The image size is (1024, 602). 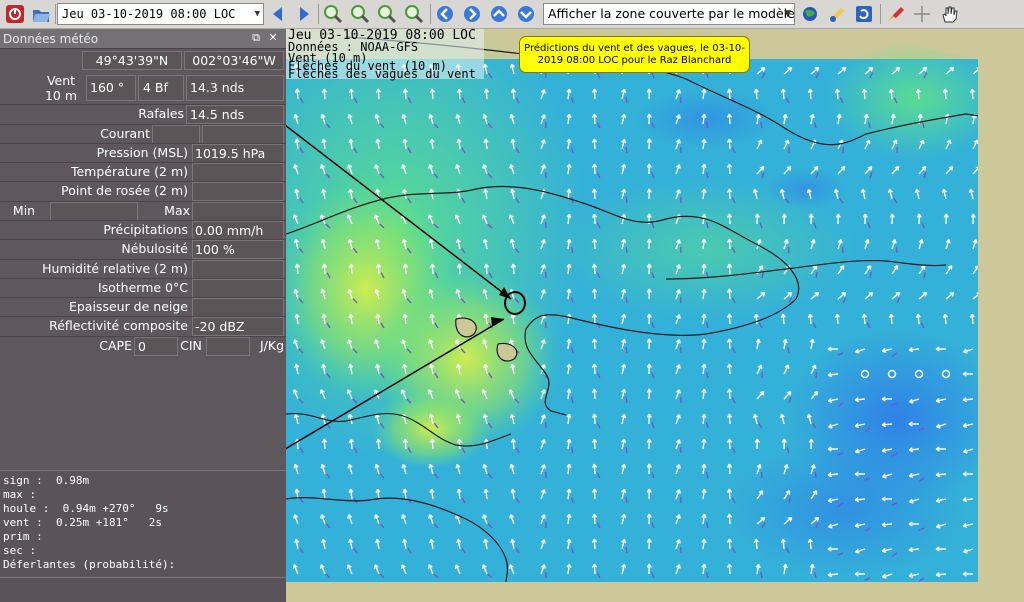 I want to click on location-marker, so click(x=515, y=303).